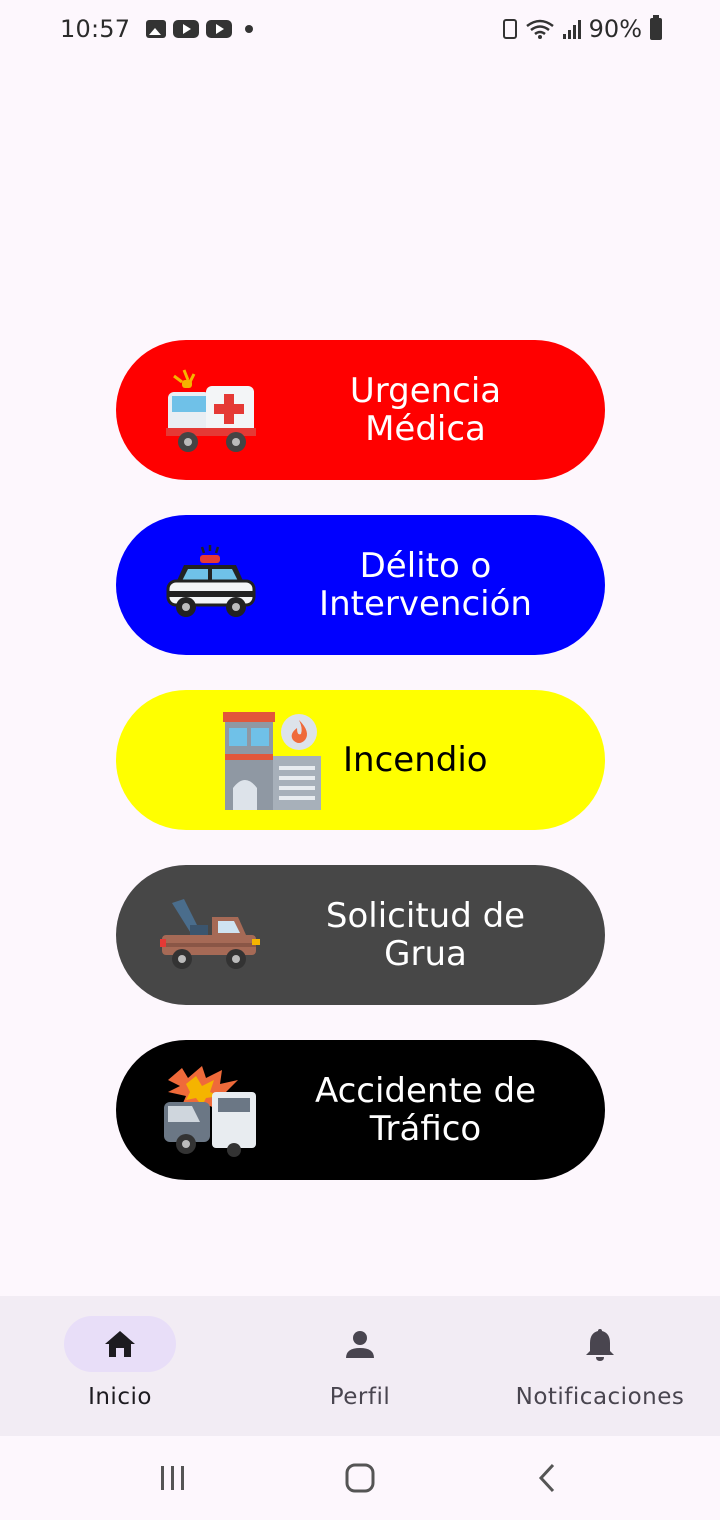 This screenshot has height=1520, width=720. Describe the element at coordinates (210, 1110) in the screenshot. I see `car-crash-icon` at that location.